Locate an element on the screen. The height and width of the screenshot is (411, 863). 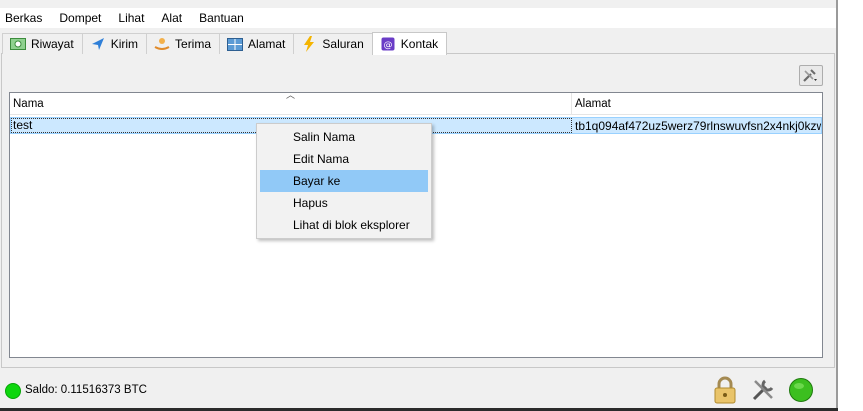
column-header-nama-label: Nama is located at coordinates (28, 104).